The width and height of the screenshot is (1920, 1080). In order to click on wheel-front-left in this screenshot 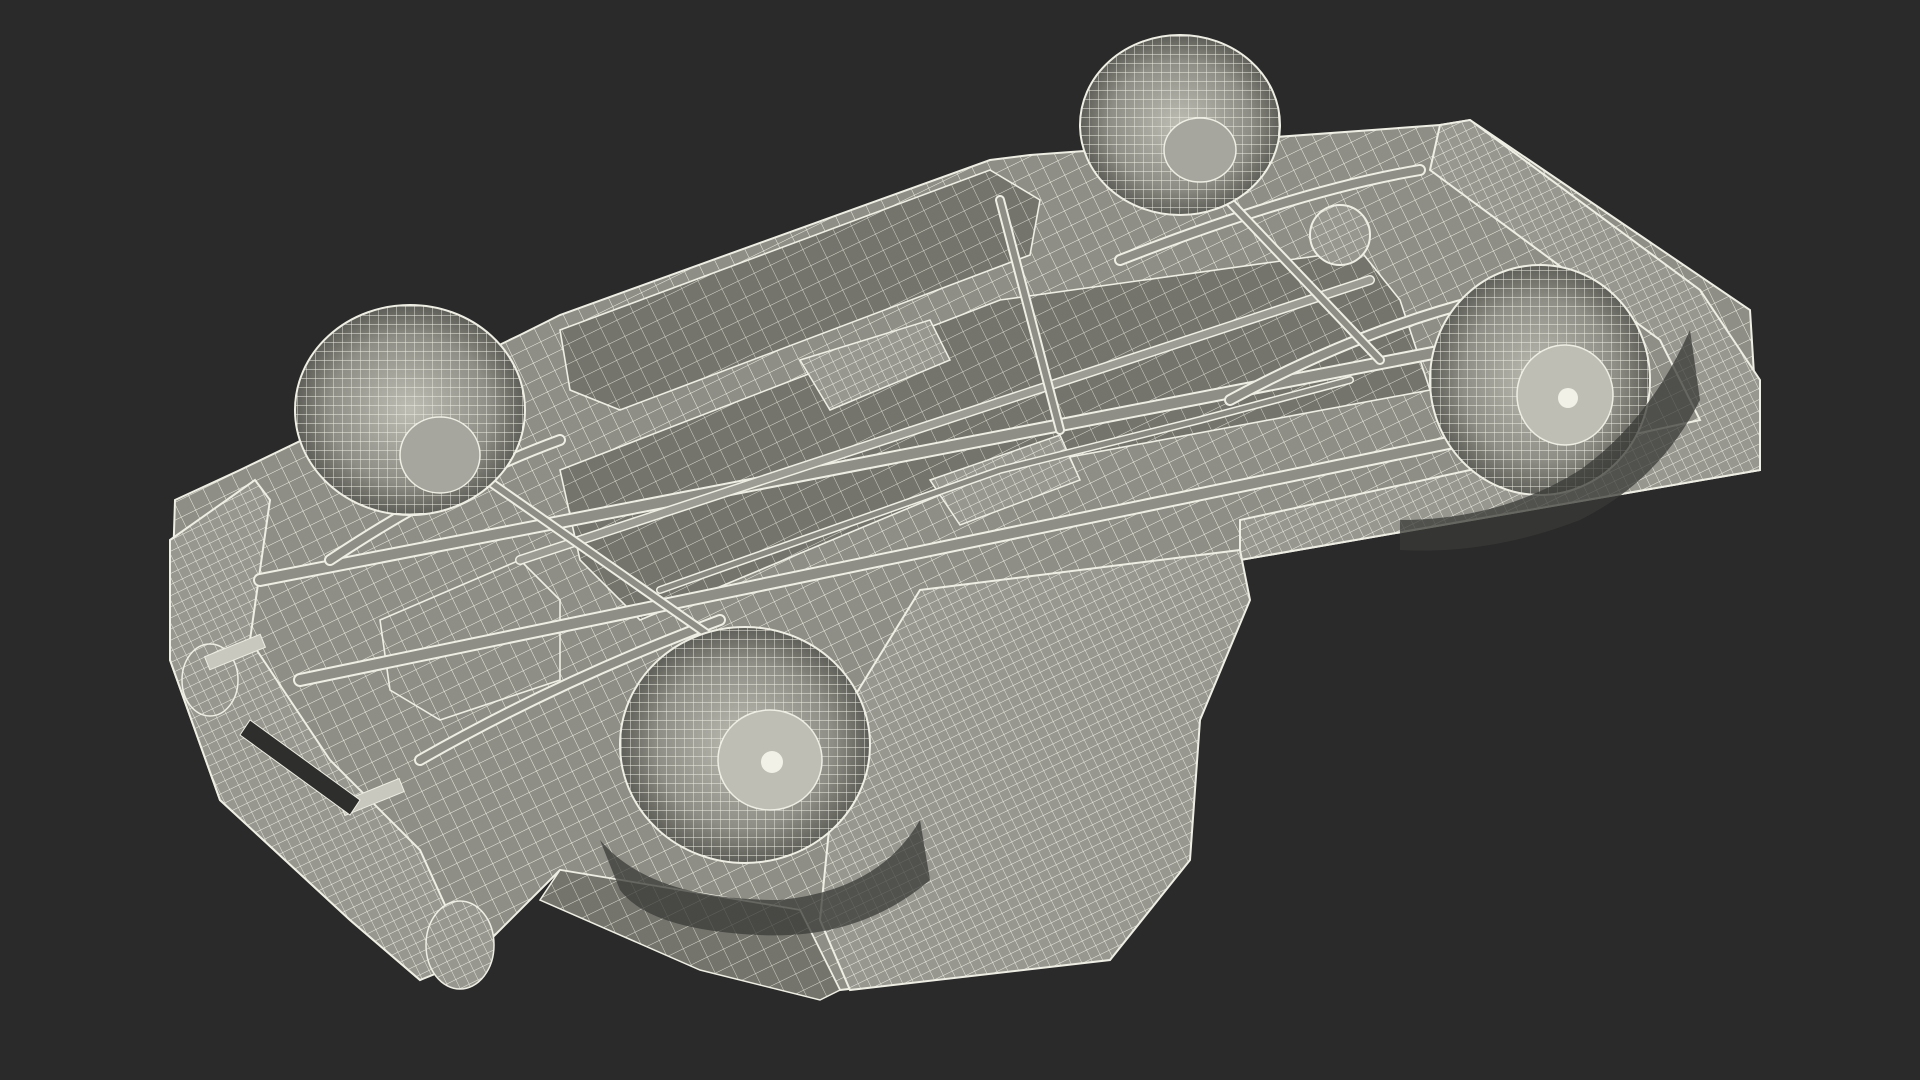, I will do `click(410, 410)`.